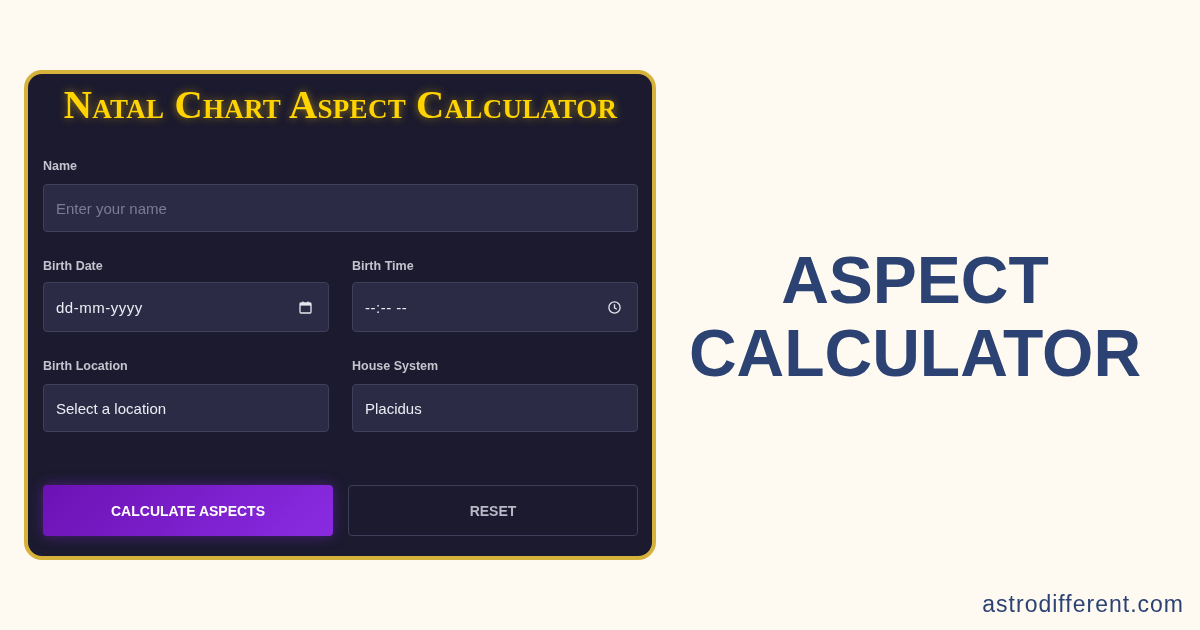  Describe the element at coordinates (495, 408) in the screenshot. I see `select-field: Placidus` at that location.